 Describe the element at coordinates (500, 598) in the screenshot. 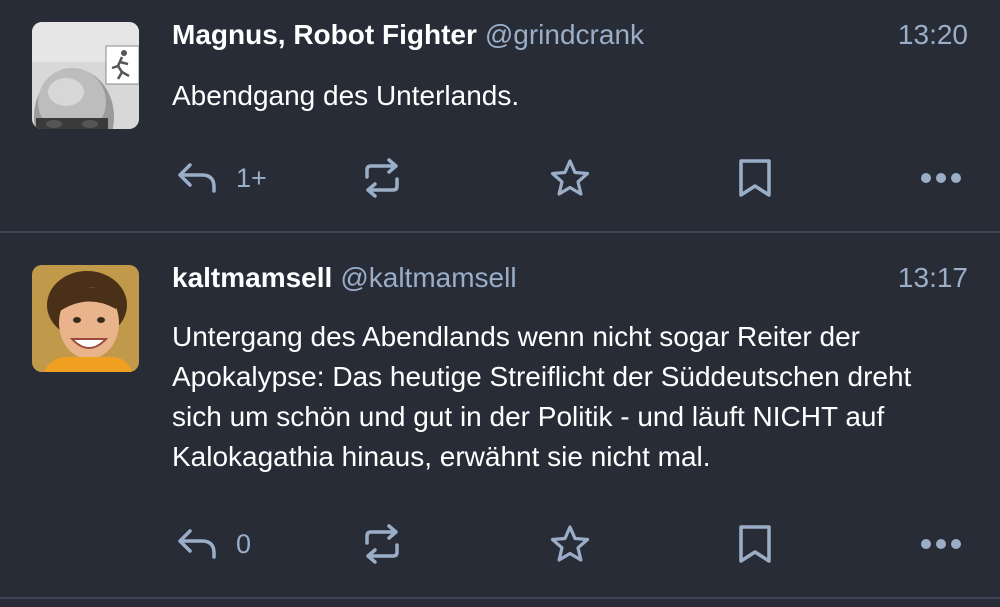

I see `status-divider` at that location.